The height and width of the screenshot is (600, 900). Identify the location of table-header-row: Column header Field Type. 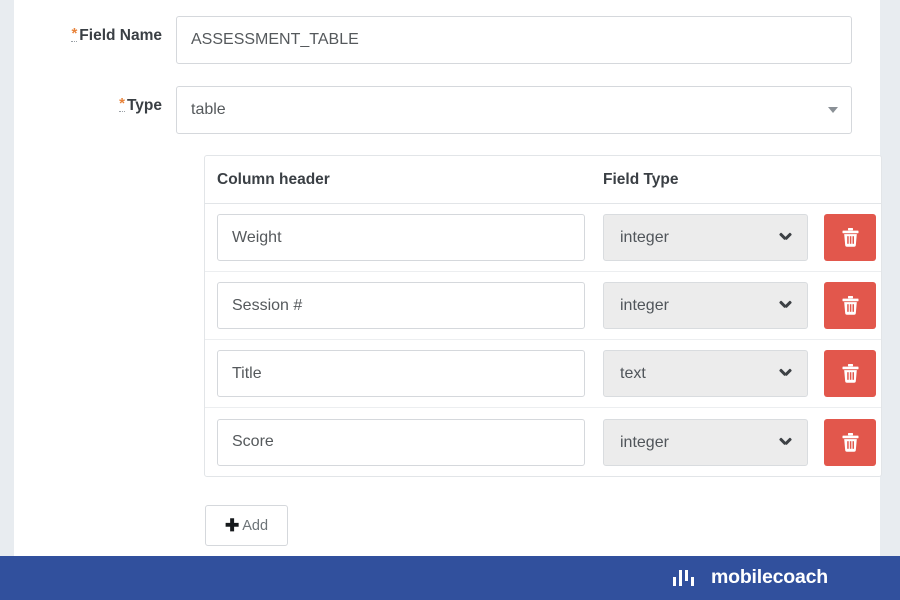
(543, 180).